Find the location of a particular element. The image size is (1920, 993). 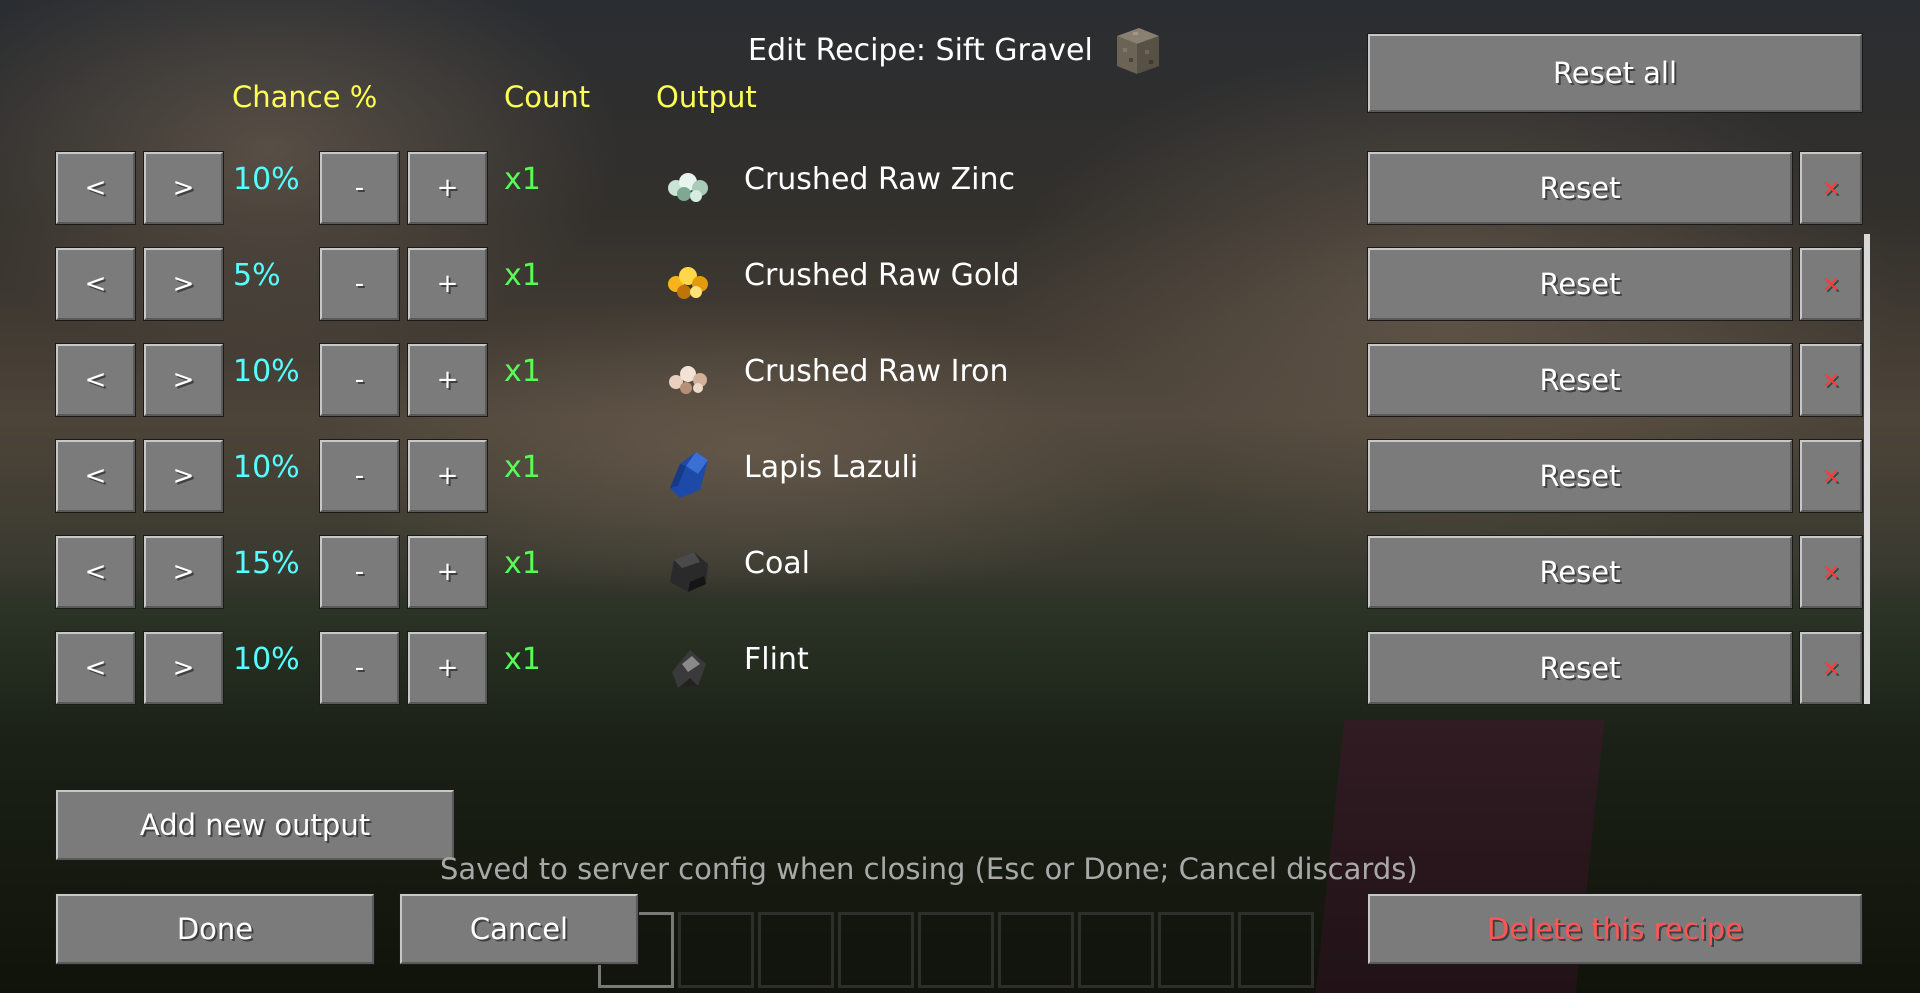

count-header: Count is located at coordinates (547, 97).